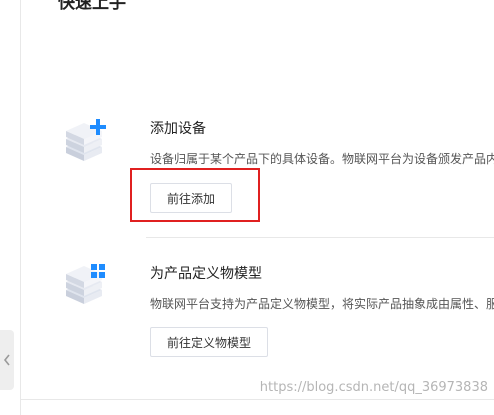 The width and height of the screenshot is (494, 415). Describe the element at coordinates (178, 129) in the screenshot. I see `step-title-add-device: 添加设备` at that location.